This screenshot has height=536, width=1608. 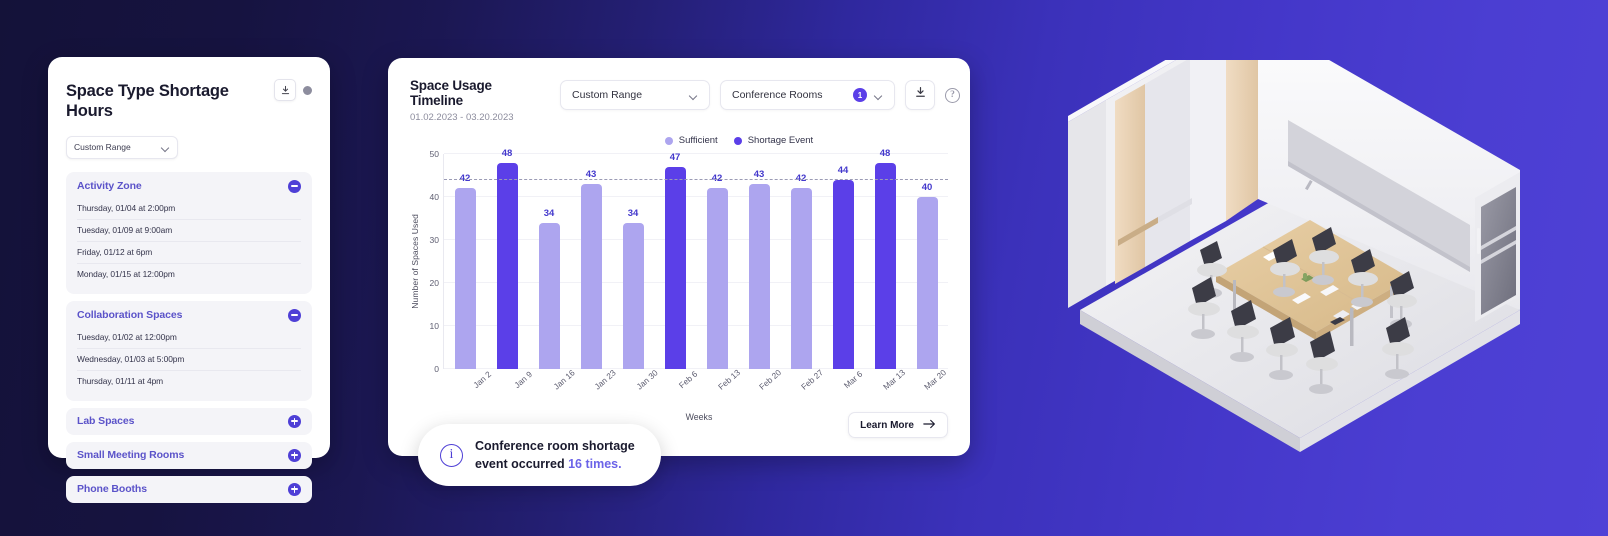 What do you see at coordinates (126, 208) in the screenshot?
I see `list-item: Thursday, 01/04 at 2:00pm` at bounding box center [126, 208].